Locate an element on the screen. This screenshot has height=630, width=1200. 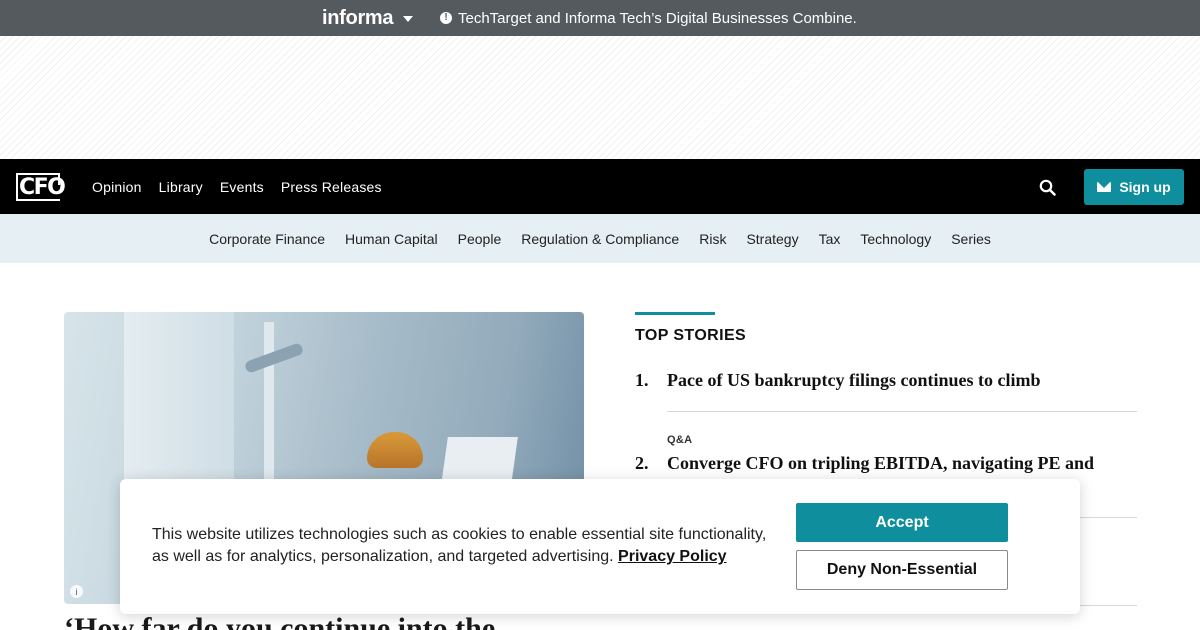
category-link-technology: Technology is located at coordinates (895, 239).